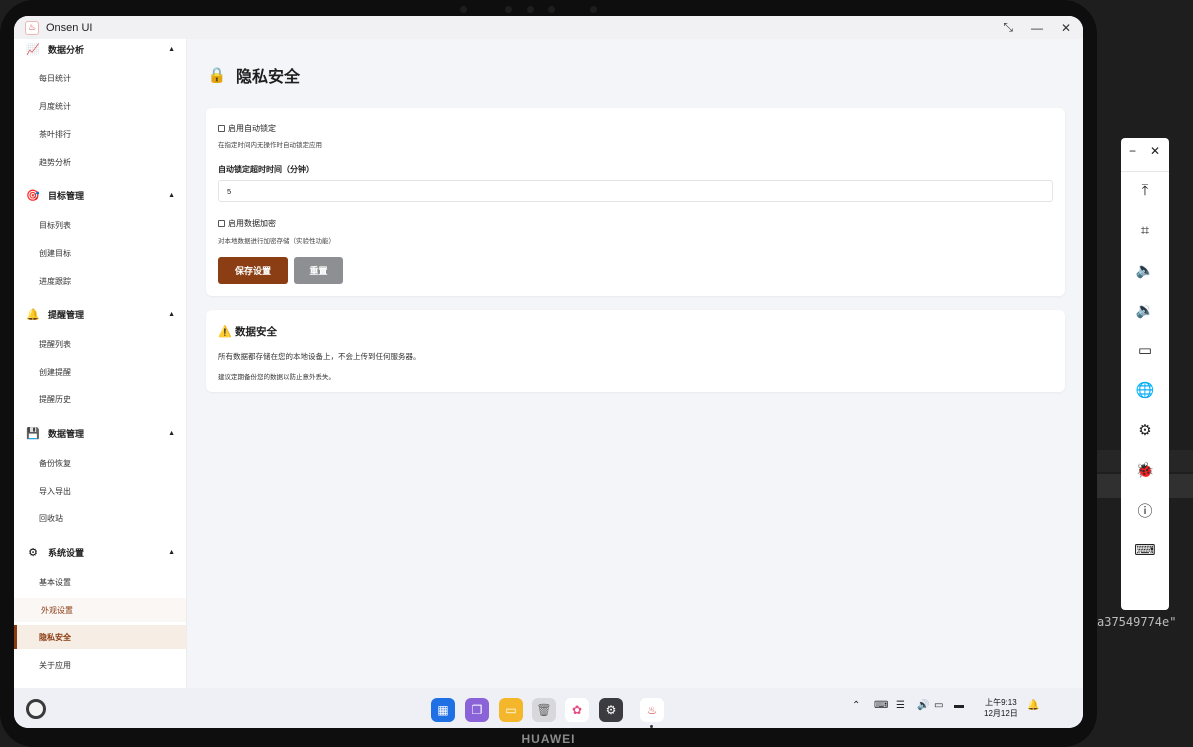 The width and height of the screenshot is (1193, 747). What do you see at coordinates (530, 10) in the screenshot?
I see `camera-bar` at bounding box center [530, 10].